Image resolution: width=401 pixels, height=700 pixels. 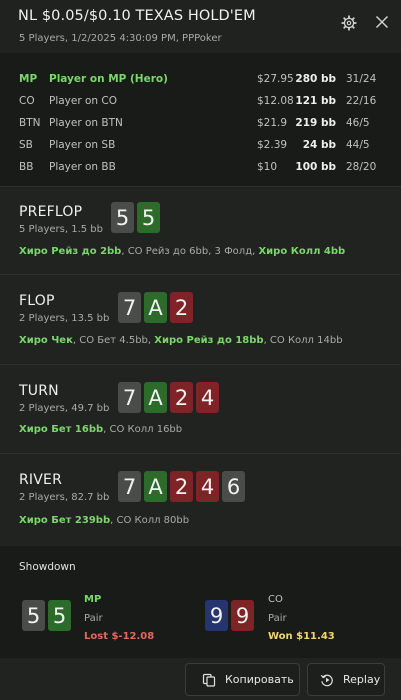 I want to click on gear-icon, so click(x=349, y=23).